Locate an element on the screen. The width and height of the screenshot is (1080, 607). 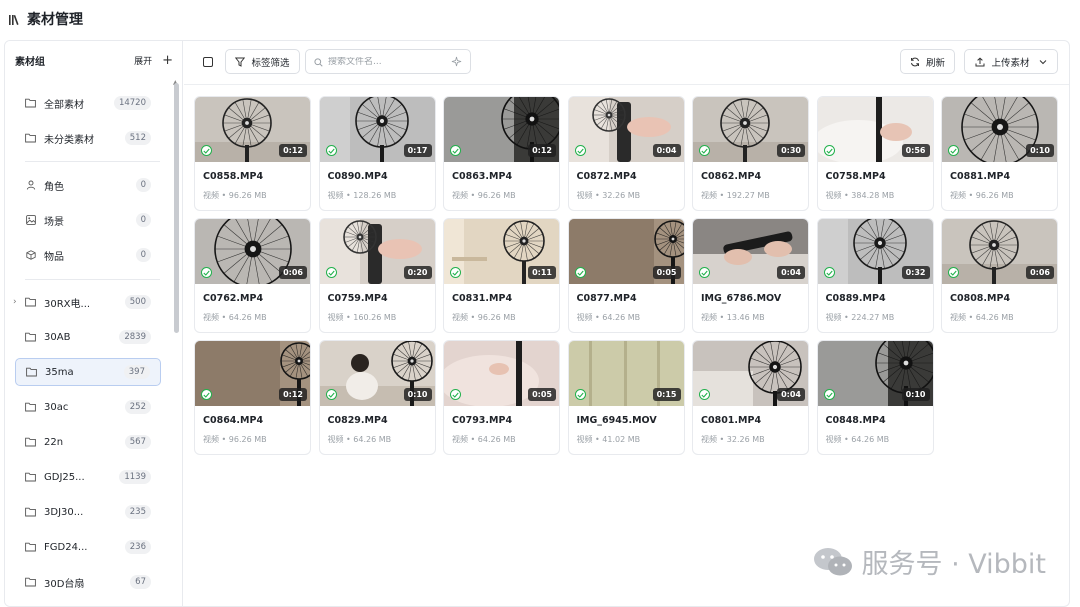
library-icon is located at coordinates (15, 19).